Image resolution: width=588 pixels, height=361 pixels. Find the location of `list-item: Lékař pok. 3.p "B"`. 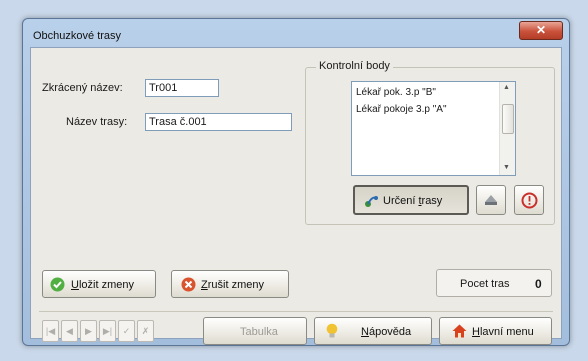

list-item: Lékař pok. 3.p "B" is located at coordinates (396, 92).